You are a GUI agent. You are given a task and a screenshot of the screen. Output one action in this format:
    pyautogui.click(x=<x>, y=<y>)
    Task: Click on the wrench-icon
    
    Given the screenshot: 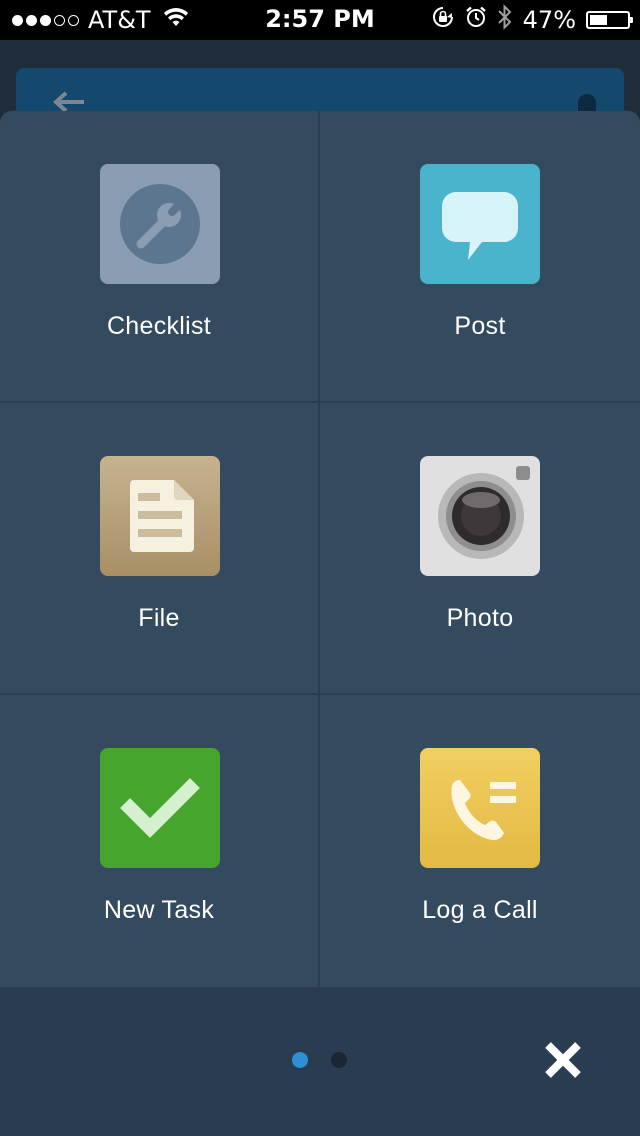 What is the action you would take?
    pyautogui.click(x=160, y=224)
    